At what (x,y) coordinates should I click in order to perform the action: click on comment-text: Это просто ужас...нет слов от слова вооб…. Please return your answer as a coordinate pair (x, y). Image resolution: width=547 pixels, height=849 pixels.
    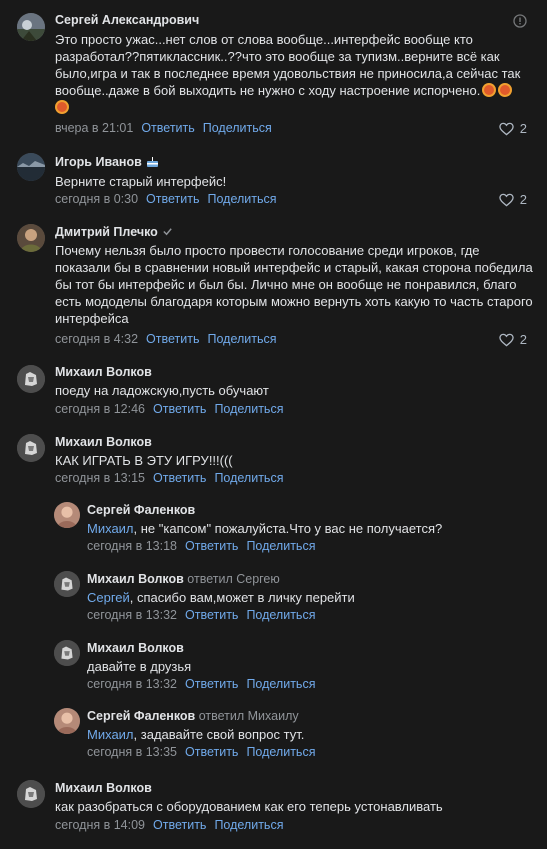
    Looking at the image, I should click on (294, 73).